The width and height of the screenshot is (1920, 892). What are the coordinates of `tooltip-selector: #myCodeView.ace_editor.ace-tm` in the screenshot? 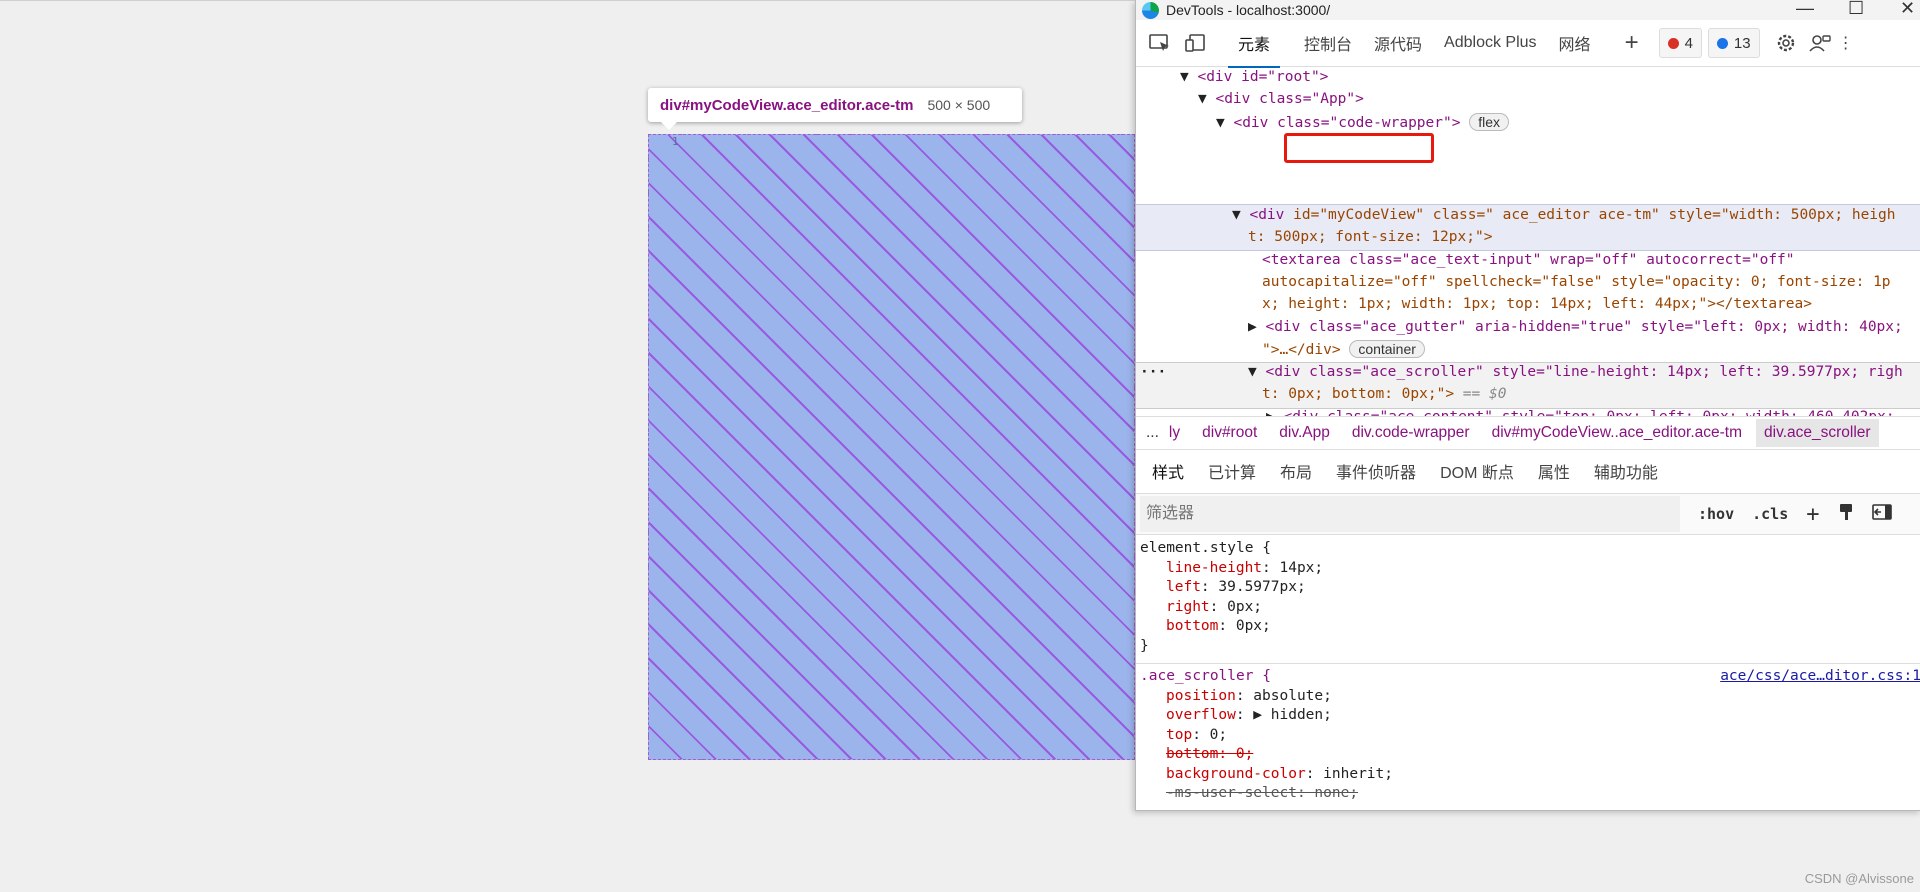 It's located at (797, 105).